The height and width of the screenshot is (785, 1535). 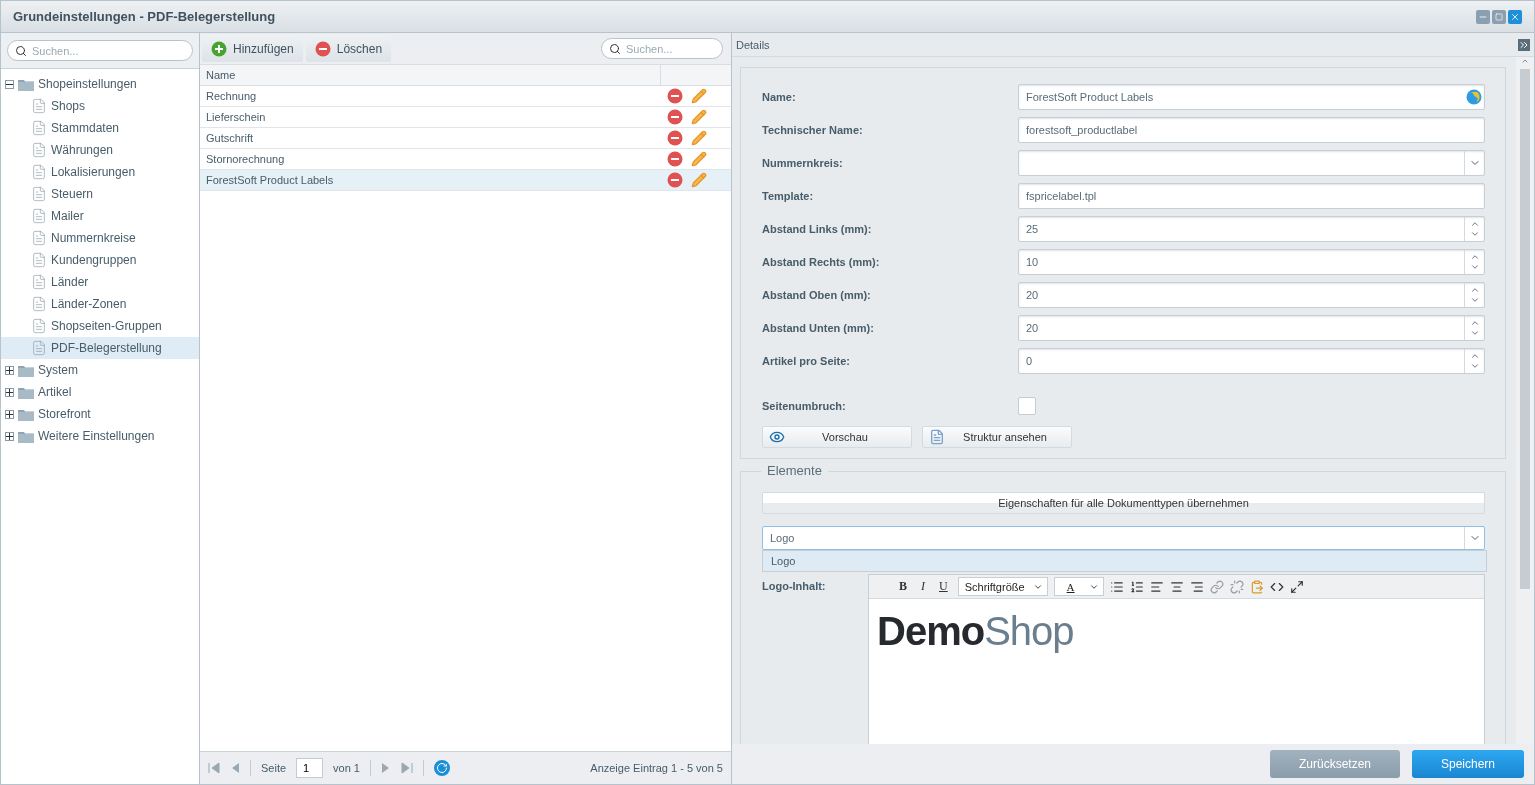 I want to click on table-row: Lieferschein, so click(x=465, y=117).